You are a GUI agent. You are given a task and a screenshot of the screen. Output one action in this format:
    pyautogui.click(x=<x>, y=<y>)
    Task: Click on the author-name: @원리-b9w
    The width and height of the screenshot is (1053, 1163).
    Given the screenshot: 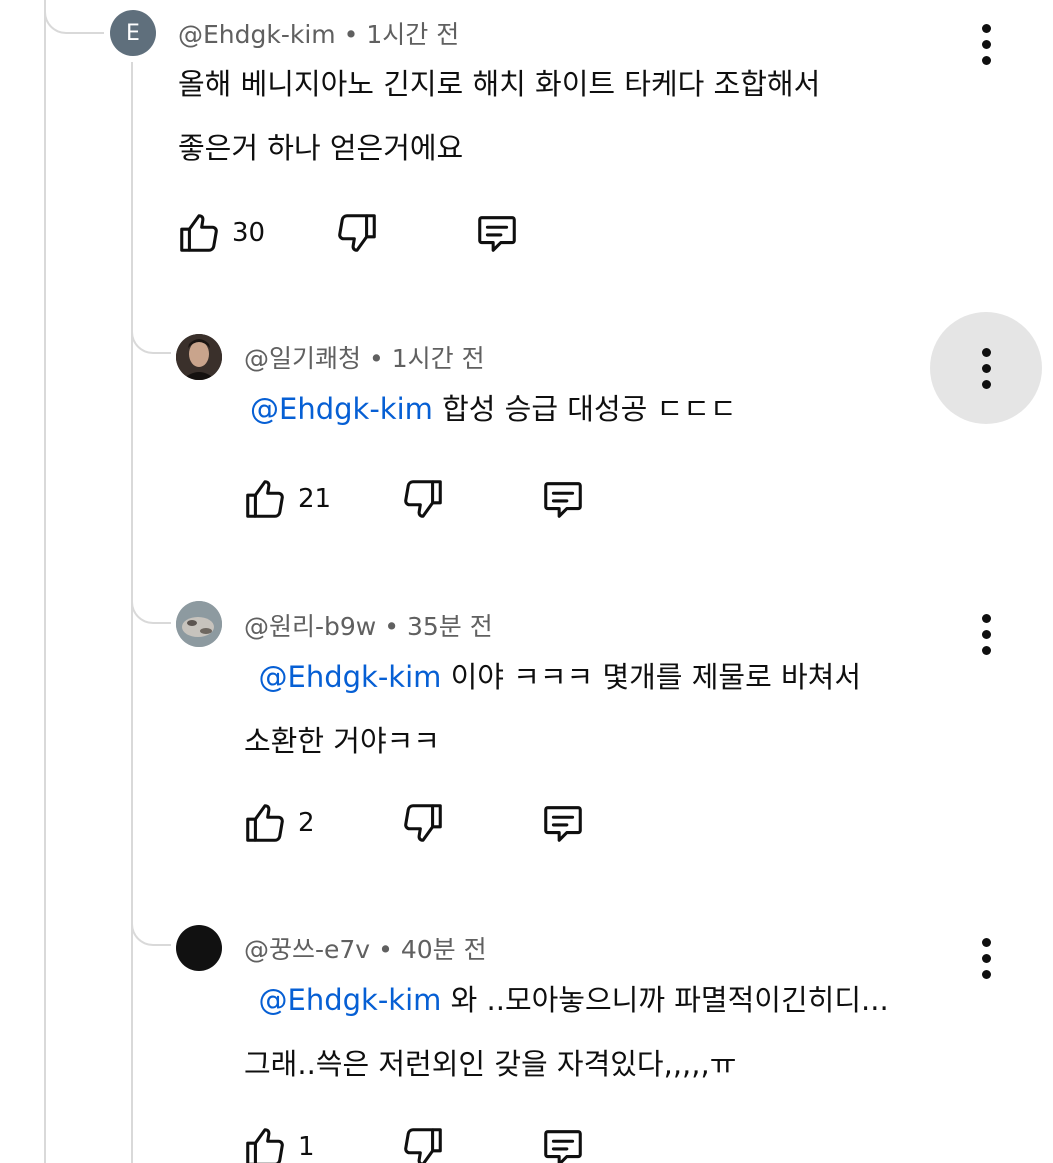 What is the action you would take?
    pyautogui.click(x=310, y=626)
    